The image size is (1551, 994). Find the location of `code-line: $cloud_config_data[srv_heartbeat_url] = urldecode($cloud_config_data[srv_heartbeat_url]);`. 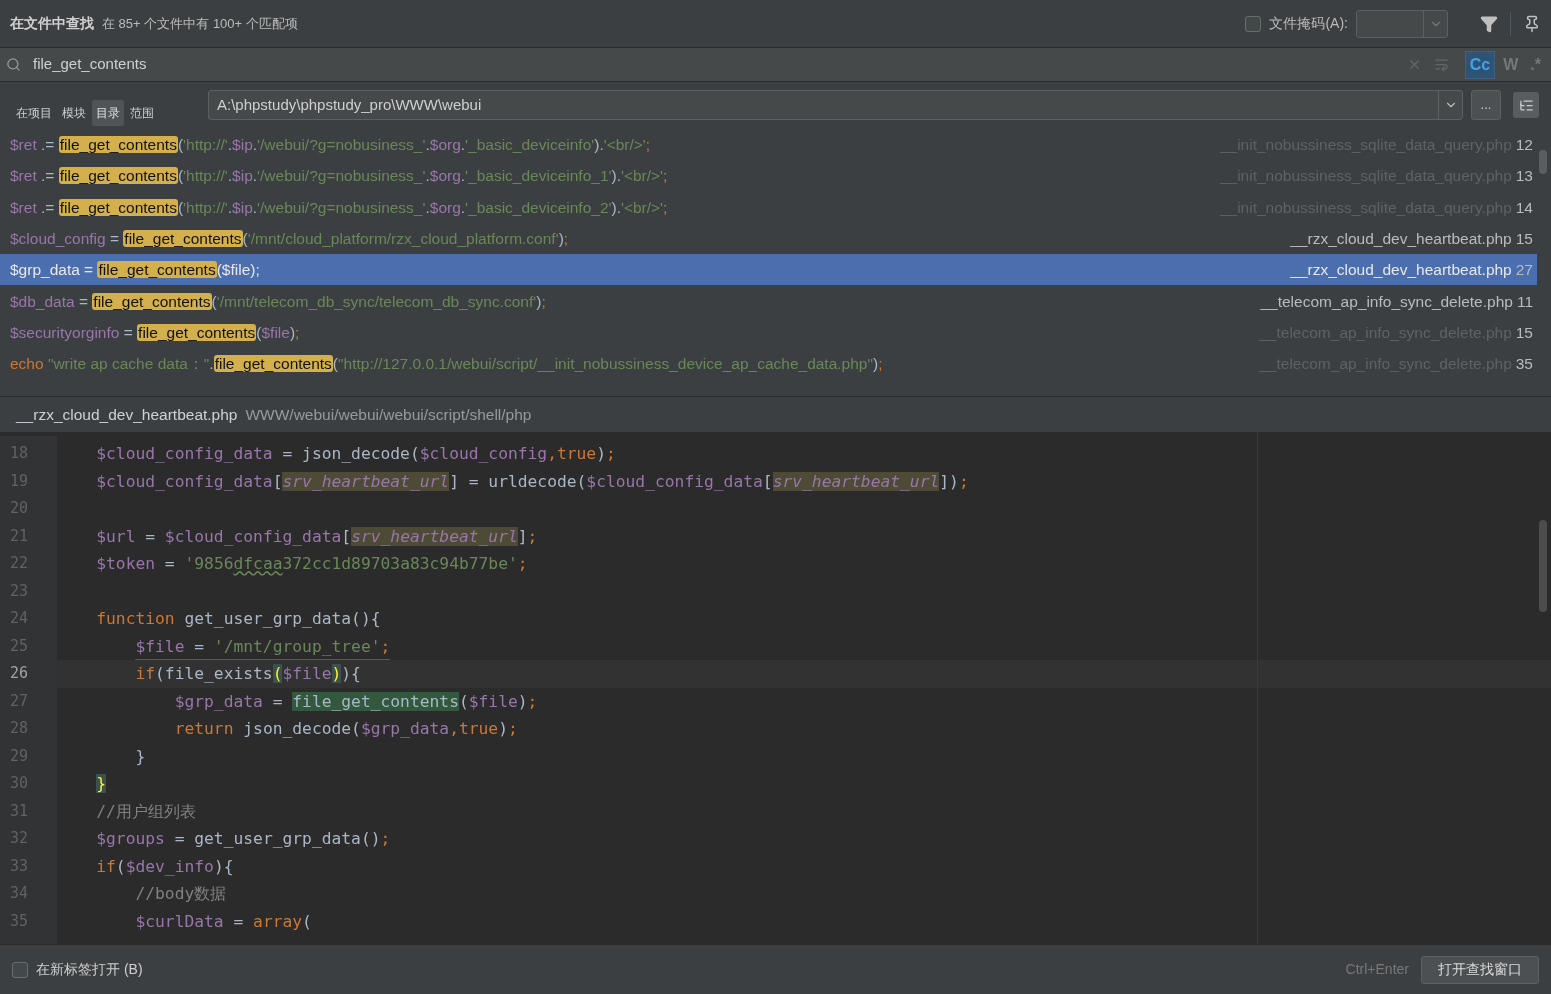

code-line: $cloud_config_data[srv_heartbeat_url] = urldecode($cloud_config_data[srv_heartbeat_url]); is located at coordinates (532, 481).